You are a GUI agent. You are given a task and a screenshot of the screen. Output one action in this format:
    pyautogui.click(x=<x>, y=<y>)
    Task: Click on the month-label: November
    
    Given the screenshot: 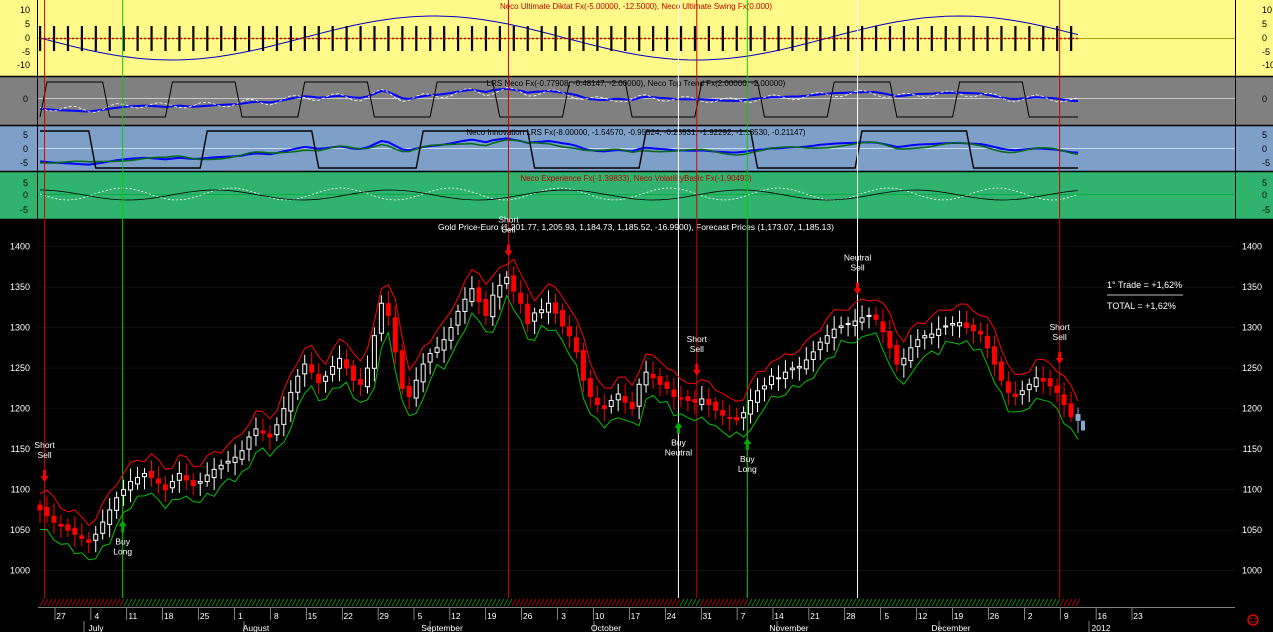 What is the action you would take?
    pyautogui.click(x=788, y=627)
    